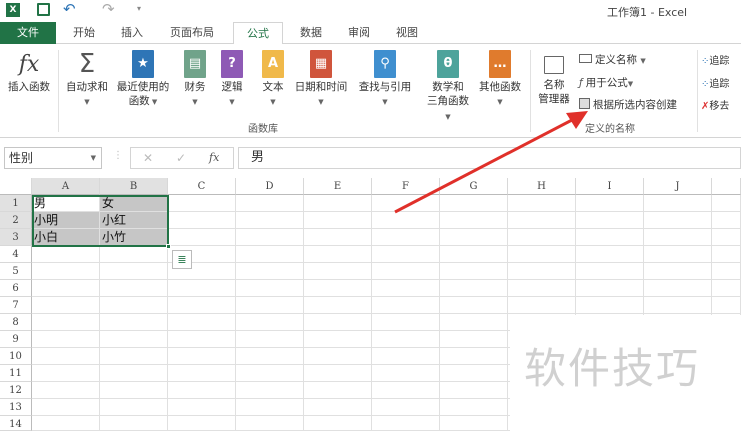  Describe the element at coordinates (483, 166) in the screenshot. I see `arrow-shaft` at that location.